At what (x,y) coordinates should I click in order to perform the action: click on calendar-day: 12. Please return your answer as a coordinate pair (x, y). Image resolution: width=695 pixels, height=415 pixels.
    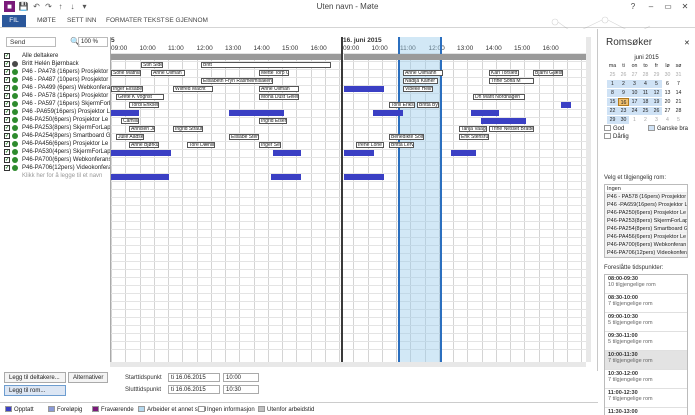
    Looking at the image, I should click on (656, 93).